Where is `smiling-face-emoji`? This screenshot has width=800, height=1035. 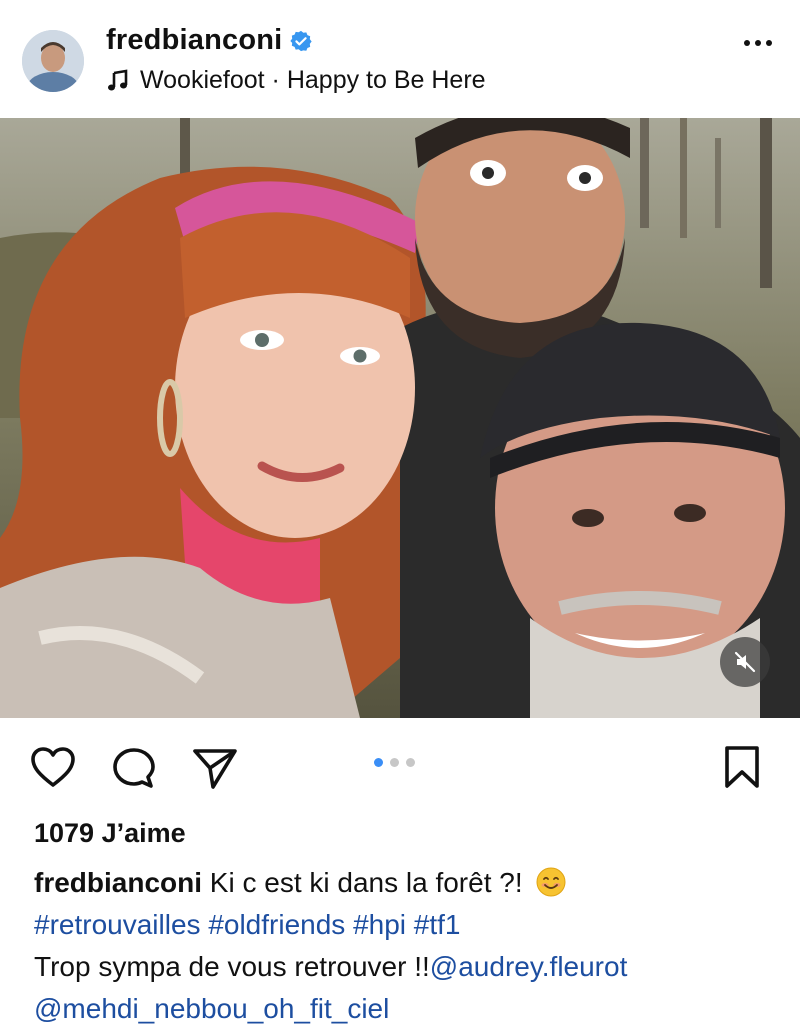
smiling-face-emoji is located at coordinates (551, 882).